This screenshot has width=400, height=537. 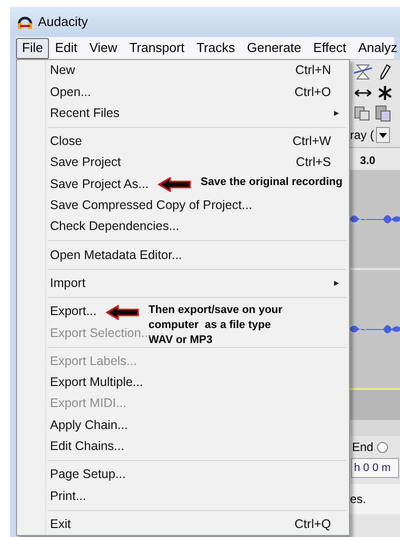 I want to click on shortcut-text: Ctrl+N, so click(x=313, y=71).